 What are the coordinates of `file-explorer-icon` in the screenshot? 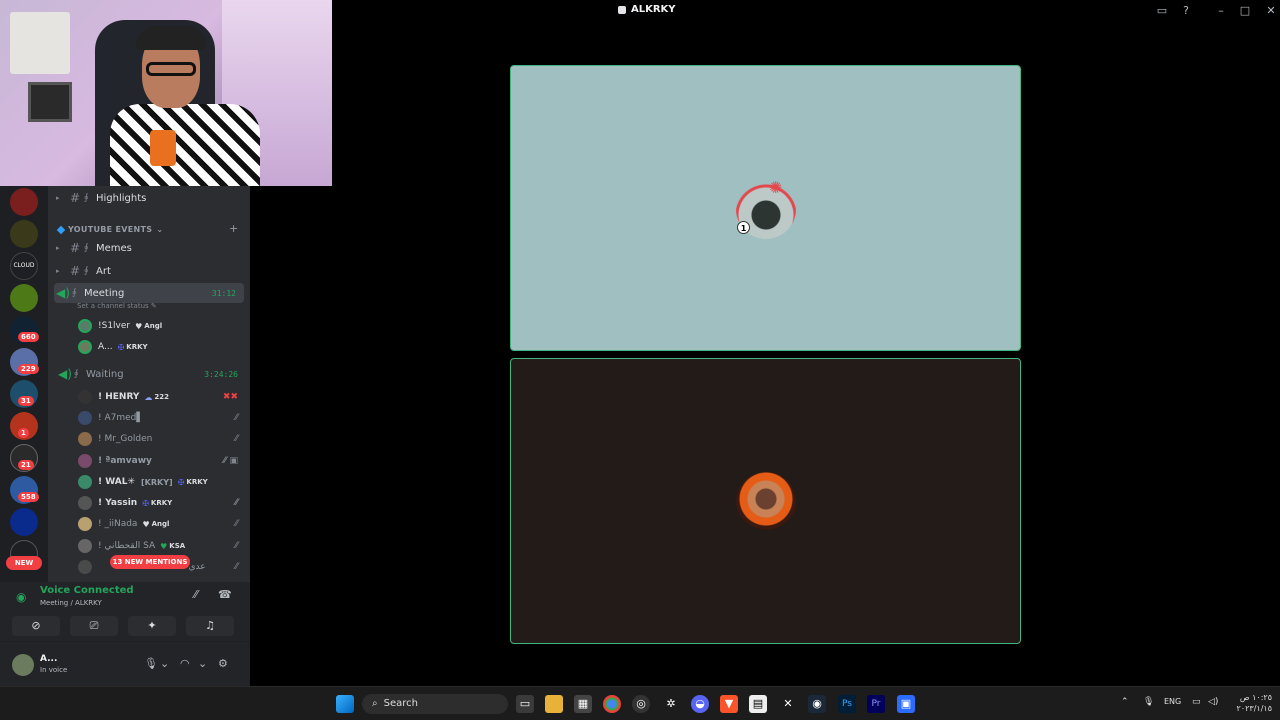 It's located at (554, 704).